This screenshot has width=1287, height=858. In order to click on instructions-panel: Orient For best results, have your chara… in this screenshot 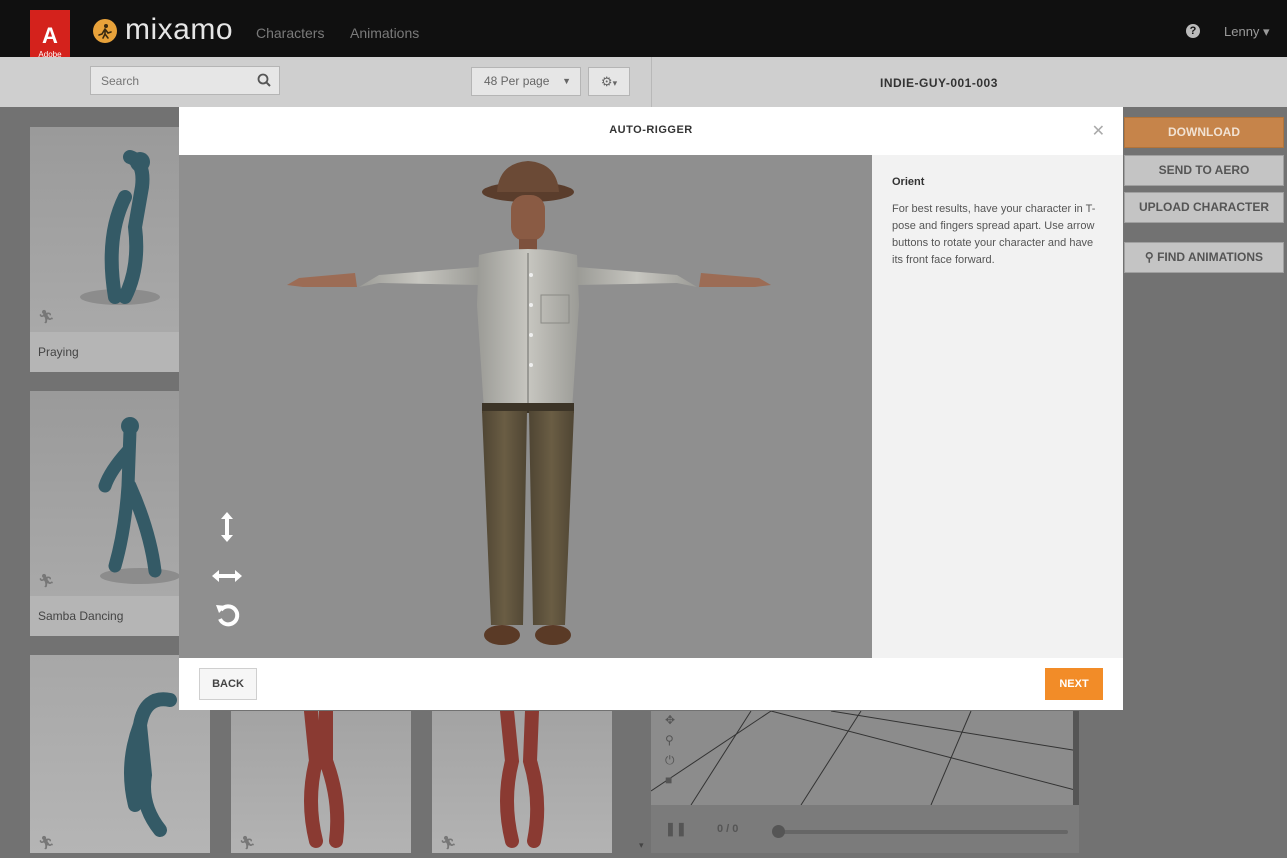, I will do `click(997, 406)`.